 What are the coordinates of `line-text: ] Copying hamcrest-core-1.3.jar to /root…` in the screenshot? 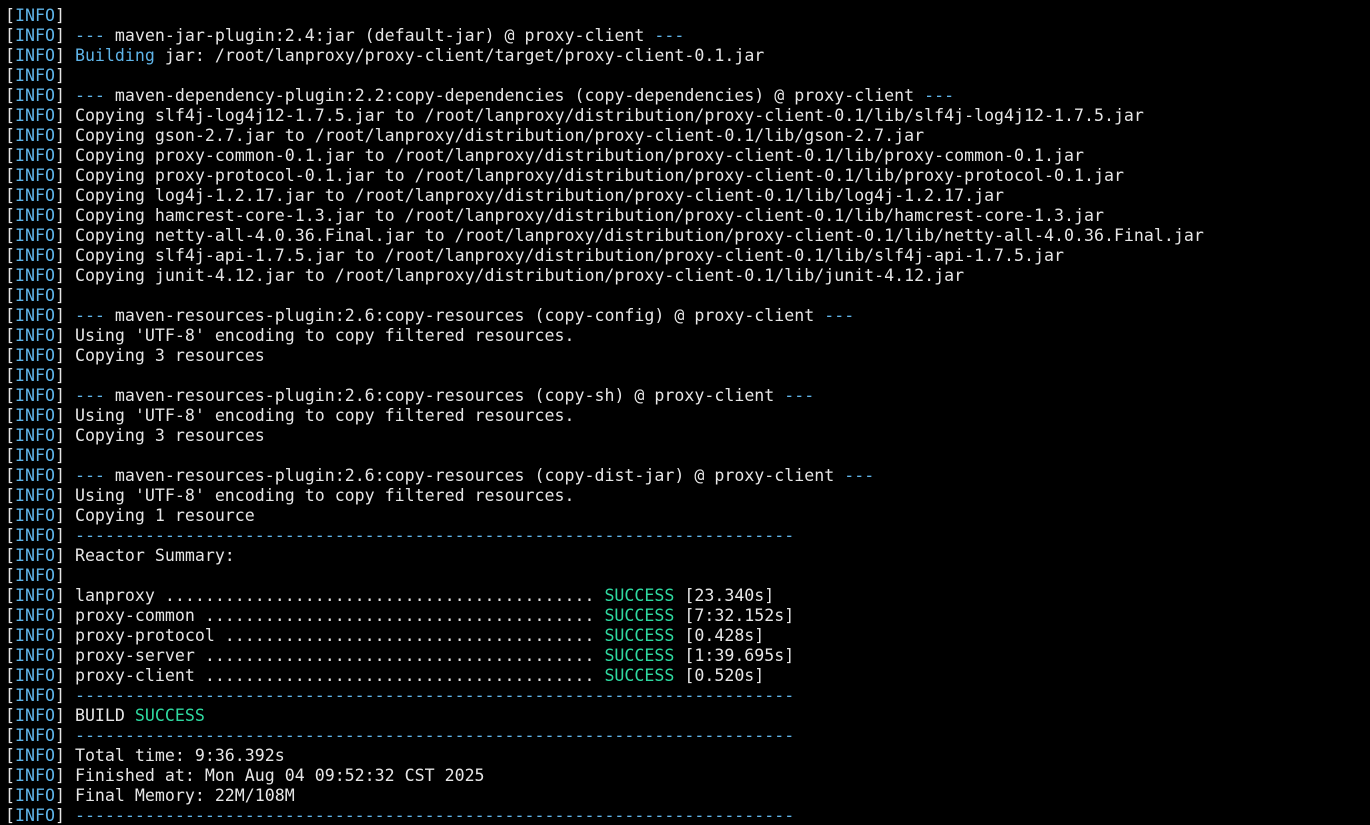 It's located at (579, 215).